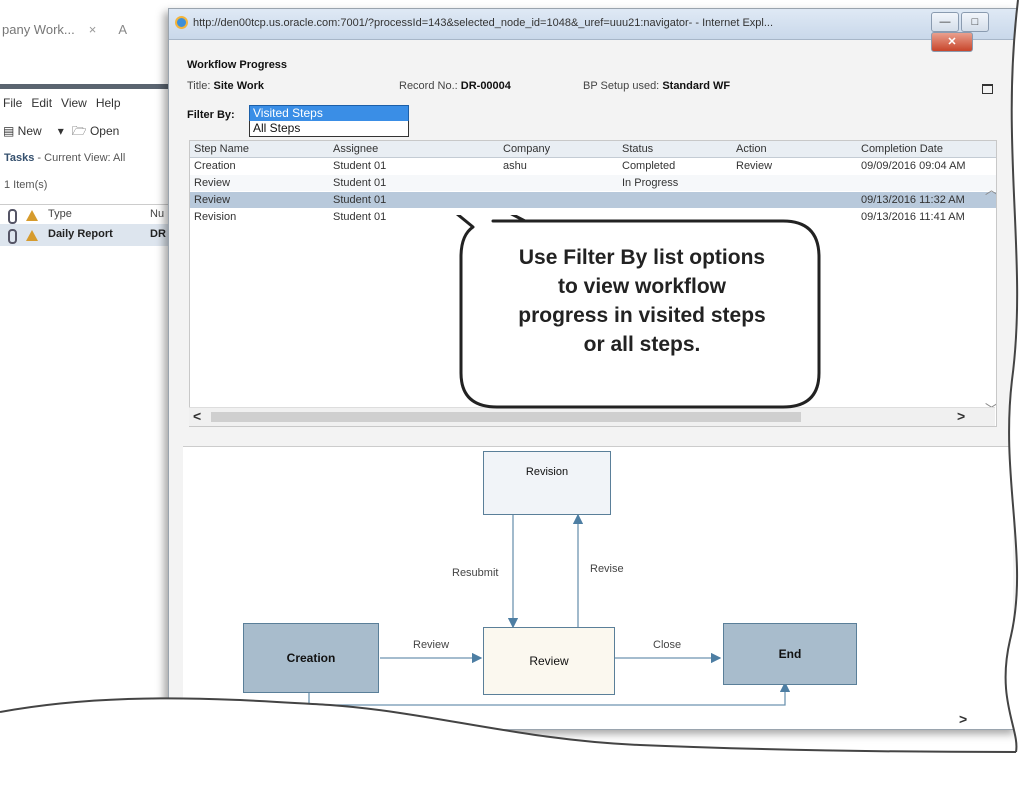  What do you see at coordinates (637, 149) in the screenshot?
I see `column-status: Status` at bounding box center [637, 149].